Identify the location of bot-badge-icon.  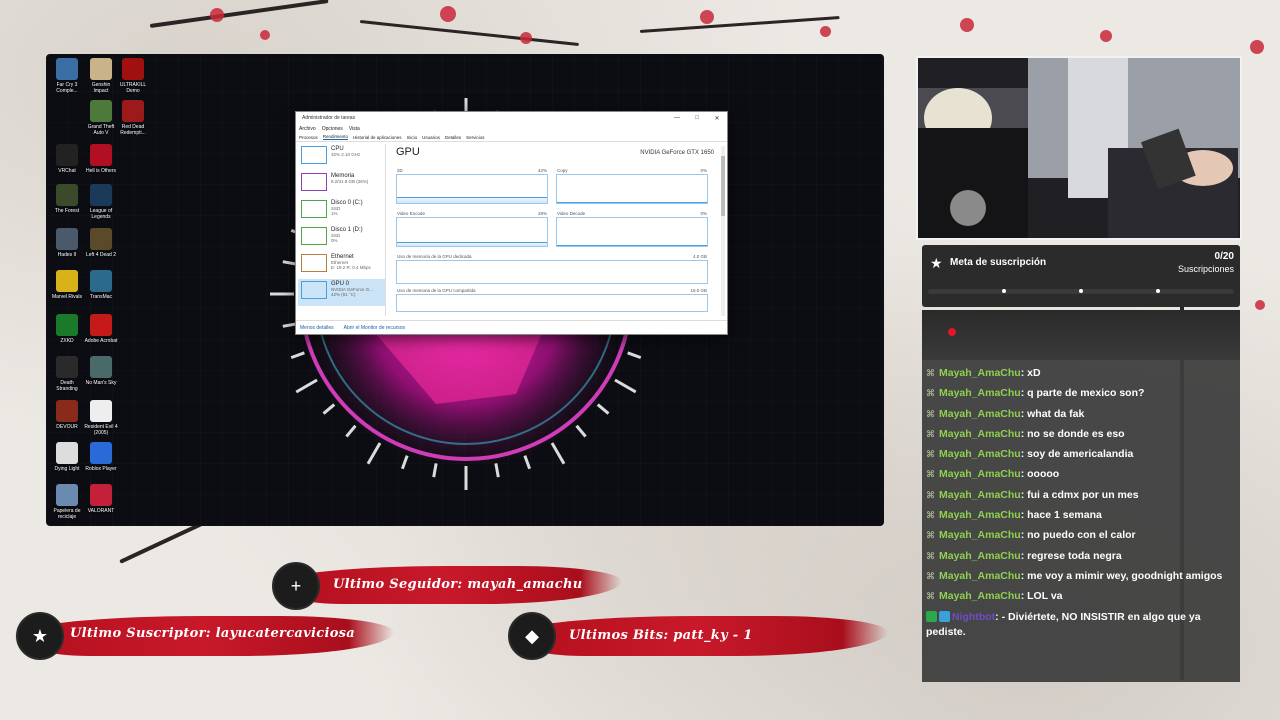
(944, 617).